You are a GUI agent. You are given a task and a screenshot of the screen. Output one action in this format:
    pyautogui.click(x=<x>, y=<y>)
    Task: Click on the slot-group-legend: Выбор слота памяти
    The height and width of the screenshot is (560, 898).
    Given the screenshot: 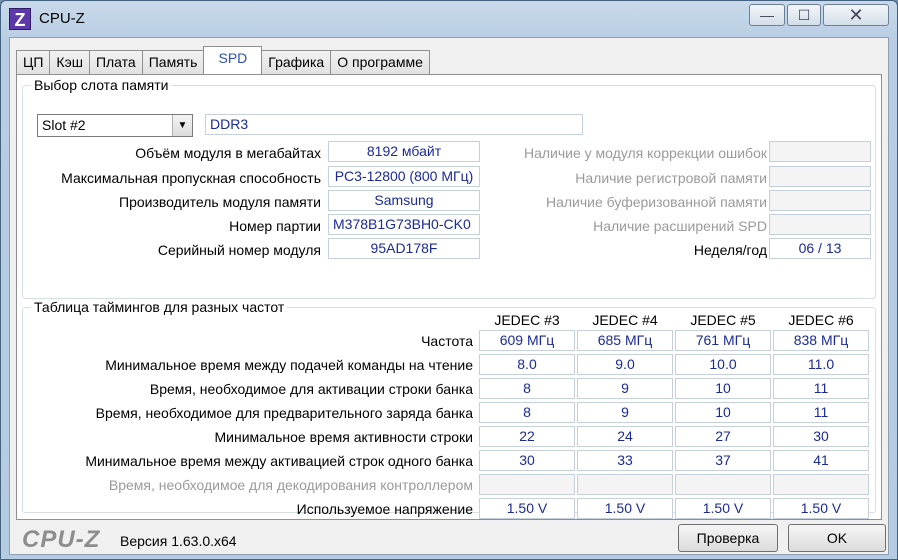 What is the action you would take?
    pyautogui.click(x=101, y=85)
    